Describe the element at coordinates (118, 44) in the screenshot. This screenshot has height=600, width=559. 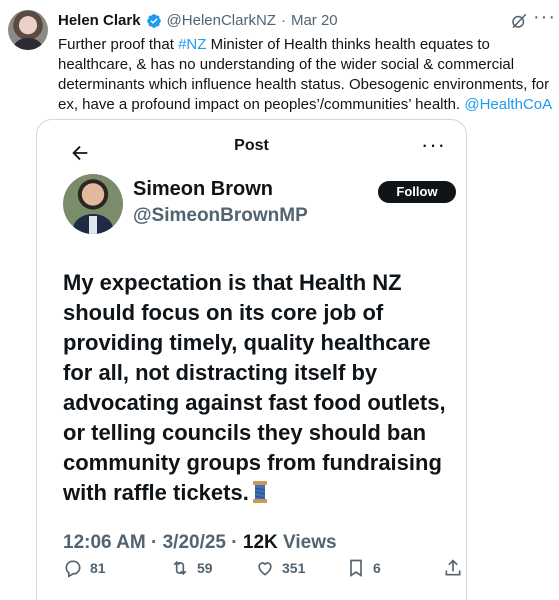
I see `tweet-text-part1: Further proof that` at that location.